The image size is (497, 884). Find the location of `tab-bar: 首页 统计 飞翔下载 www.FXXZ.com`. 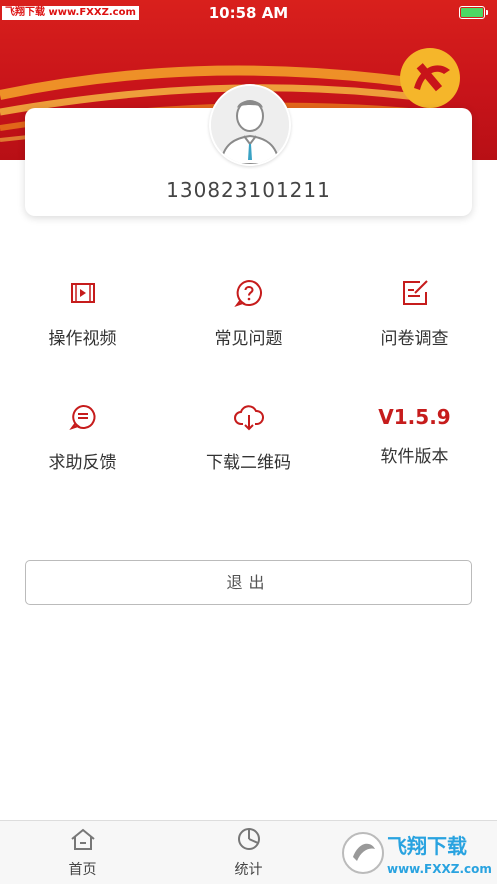

tab-bar: 首页 统计 飞翔下载 www.FXXZ.com is located at coordinates (248, 852).